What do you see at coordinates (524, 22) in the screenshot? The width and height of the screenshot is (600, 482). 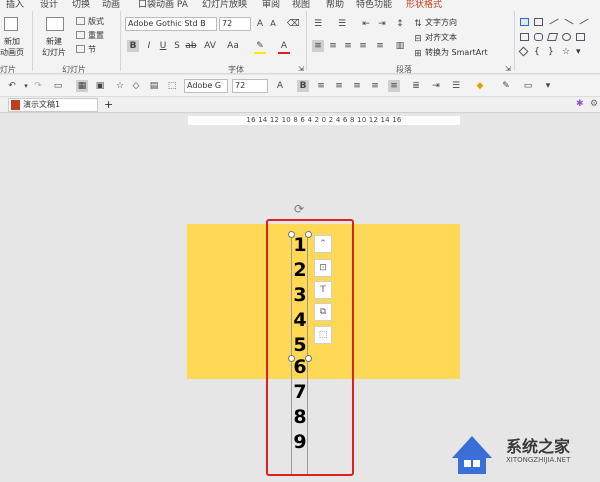 I see `textbox-shape-icon` at bounding box center [524, 22].